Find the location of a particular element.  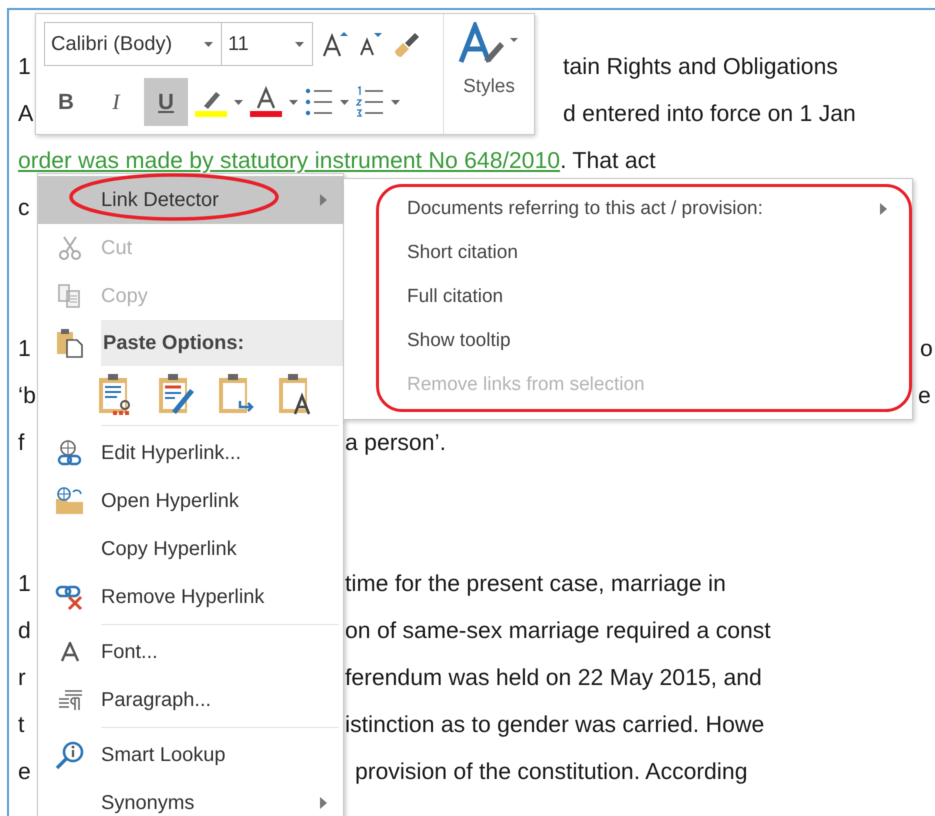

font-icon is located at coordinates (70, 652).